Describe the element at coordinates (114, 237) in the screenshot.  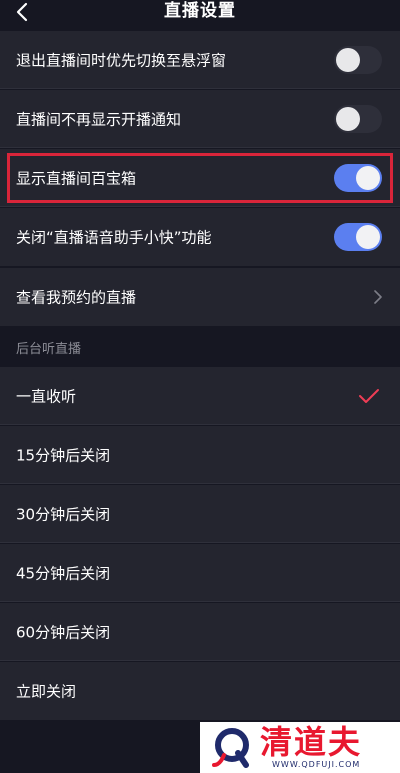
I see `setting-label: 关闭“直播语音助手小快”功能` at that location.